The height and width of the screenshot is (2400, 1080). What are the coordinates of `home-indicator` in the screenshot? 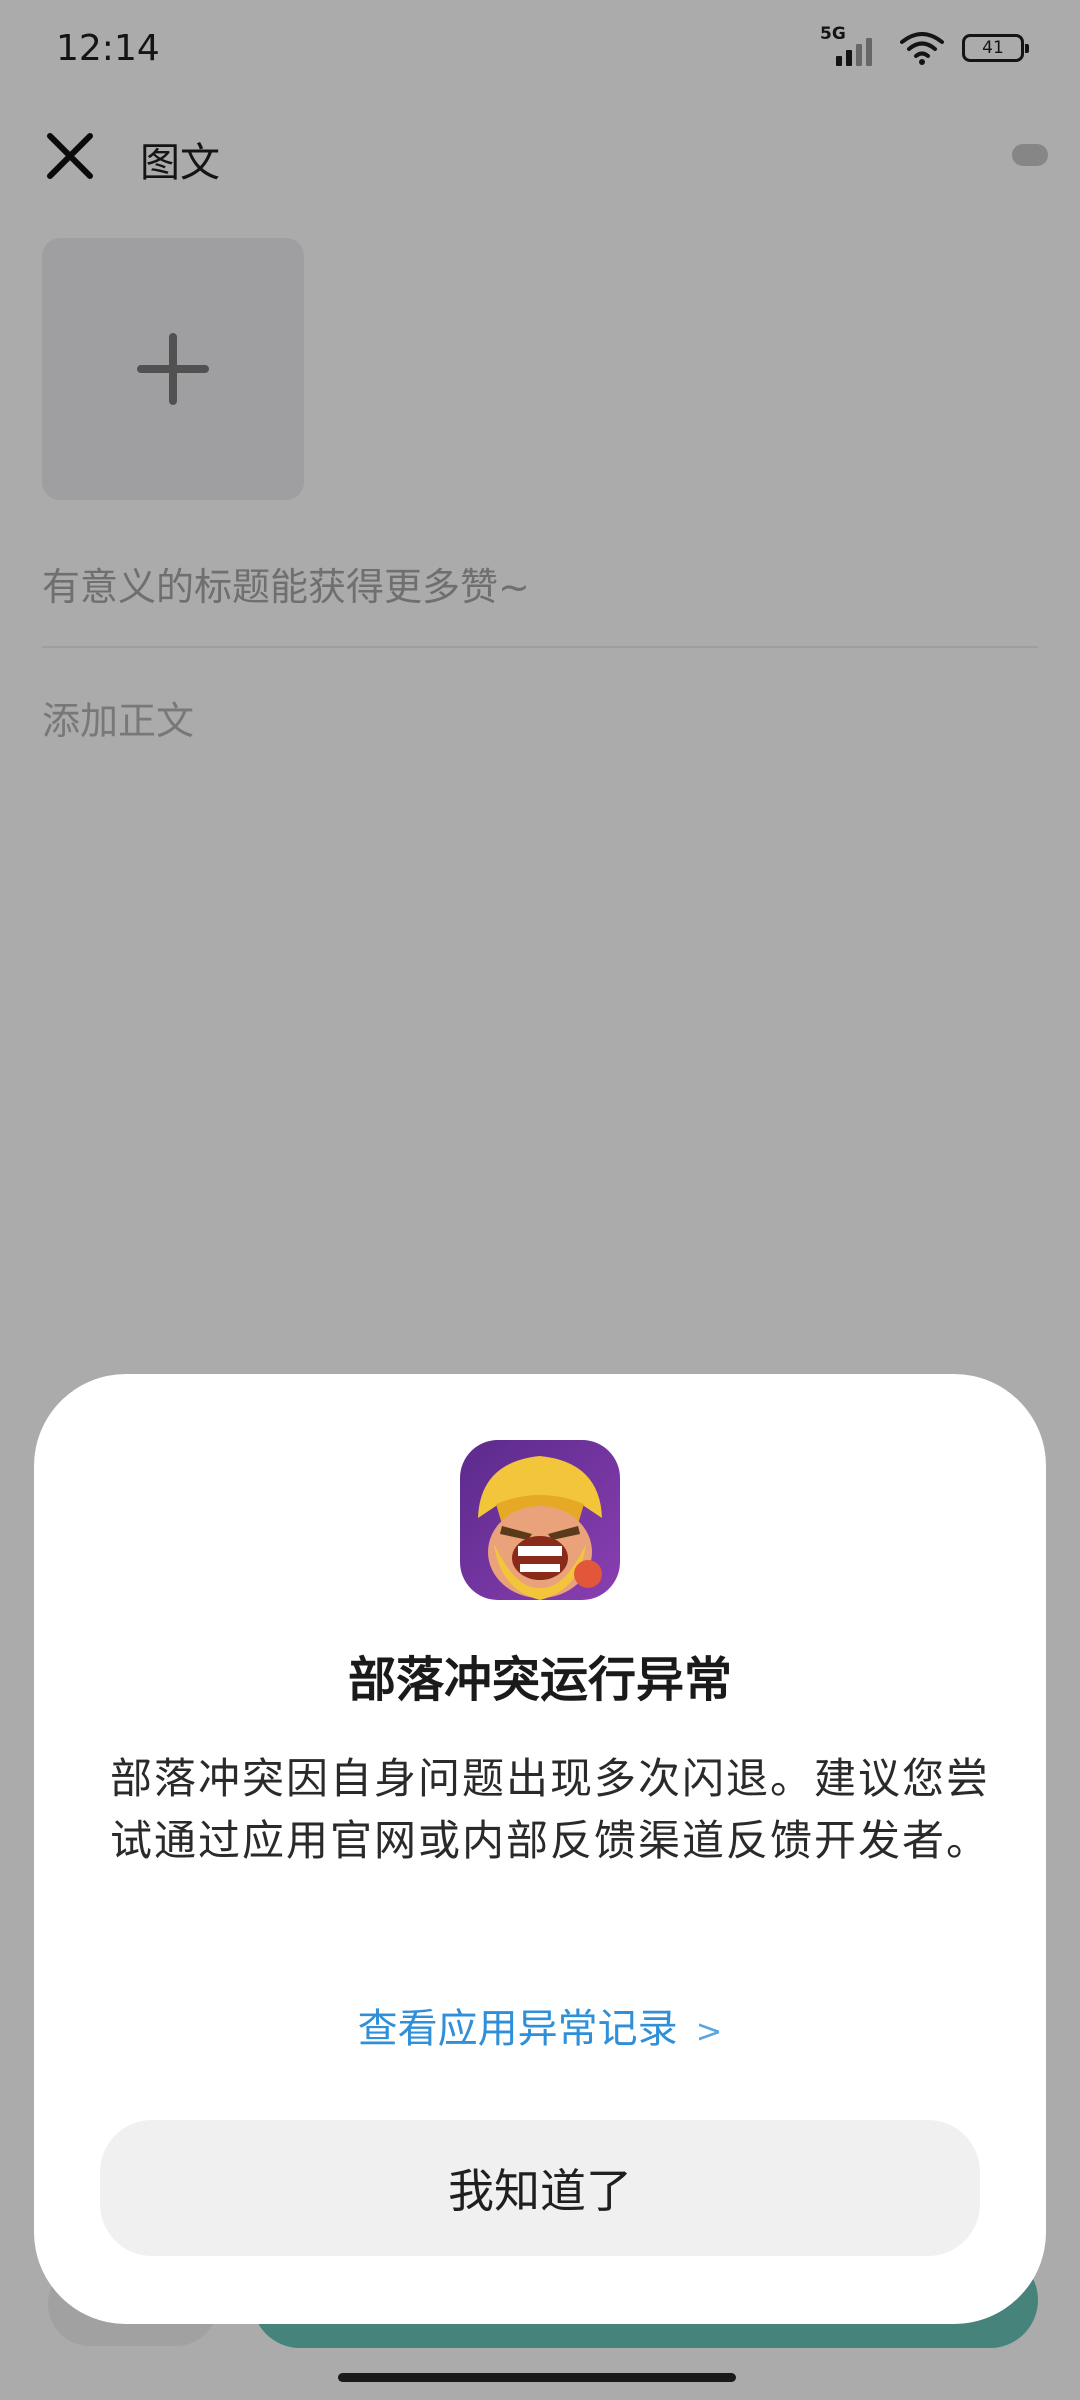 It's located at (537, 2377).